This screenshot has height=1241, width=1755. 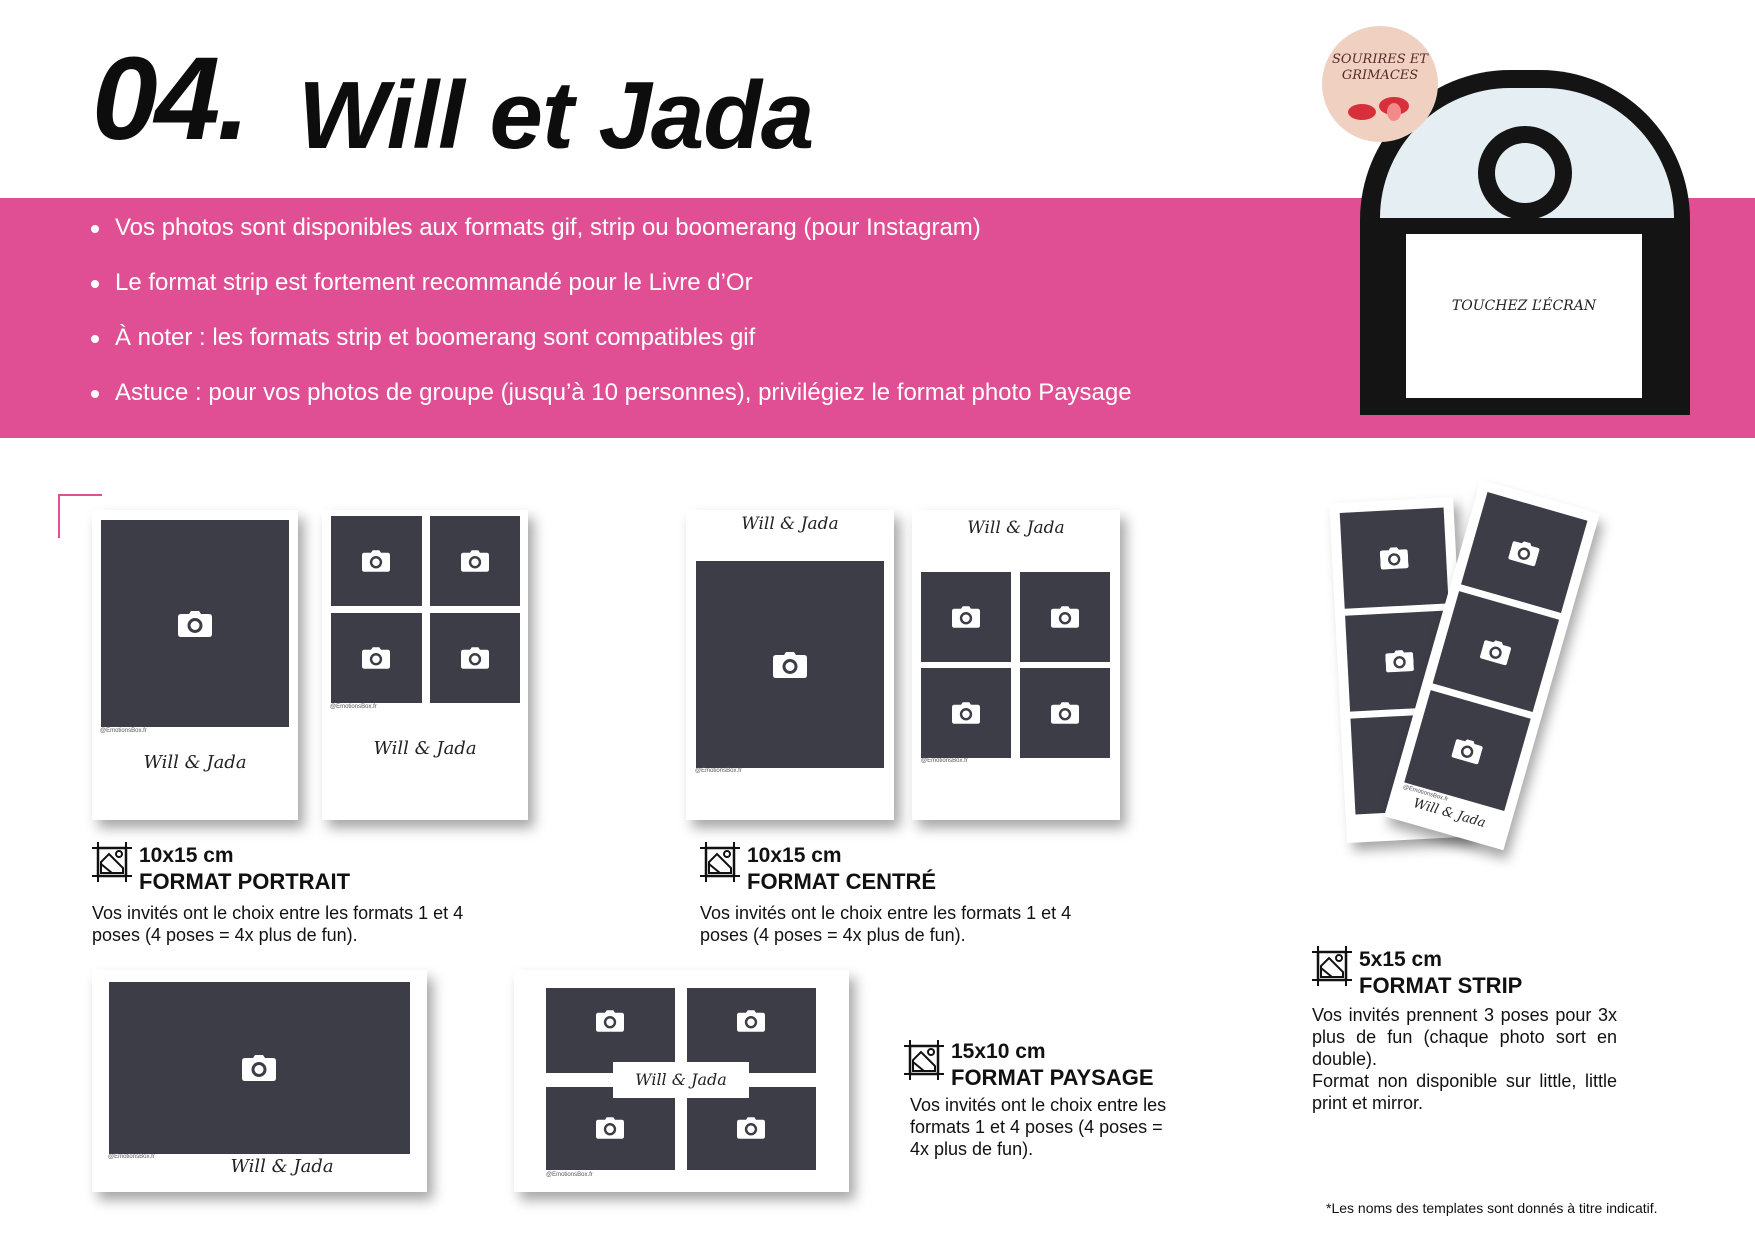 What do you see at coordinates (245, 881) in the screenshot?
I see `format-portrait-name: FORMAT PORTRAIT` at bounding box center [245, 881].